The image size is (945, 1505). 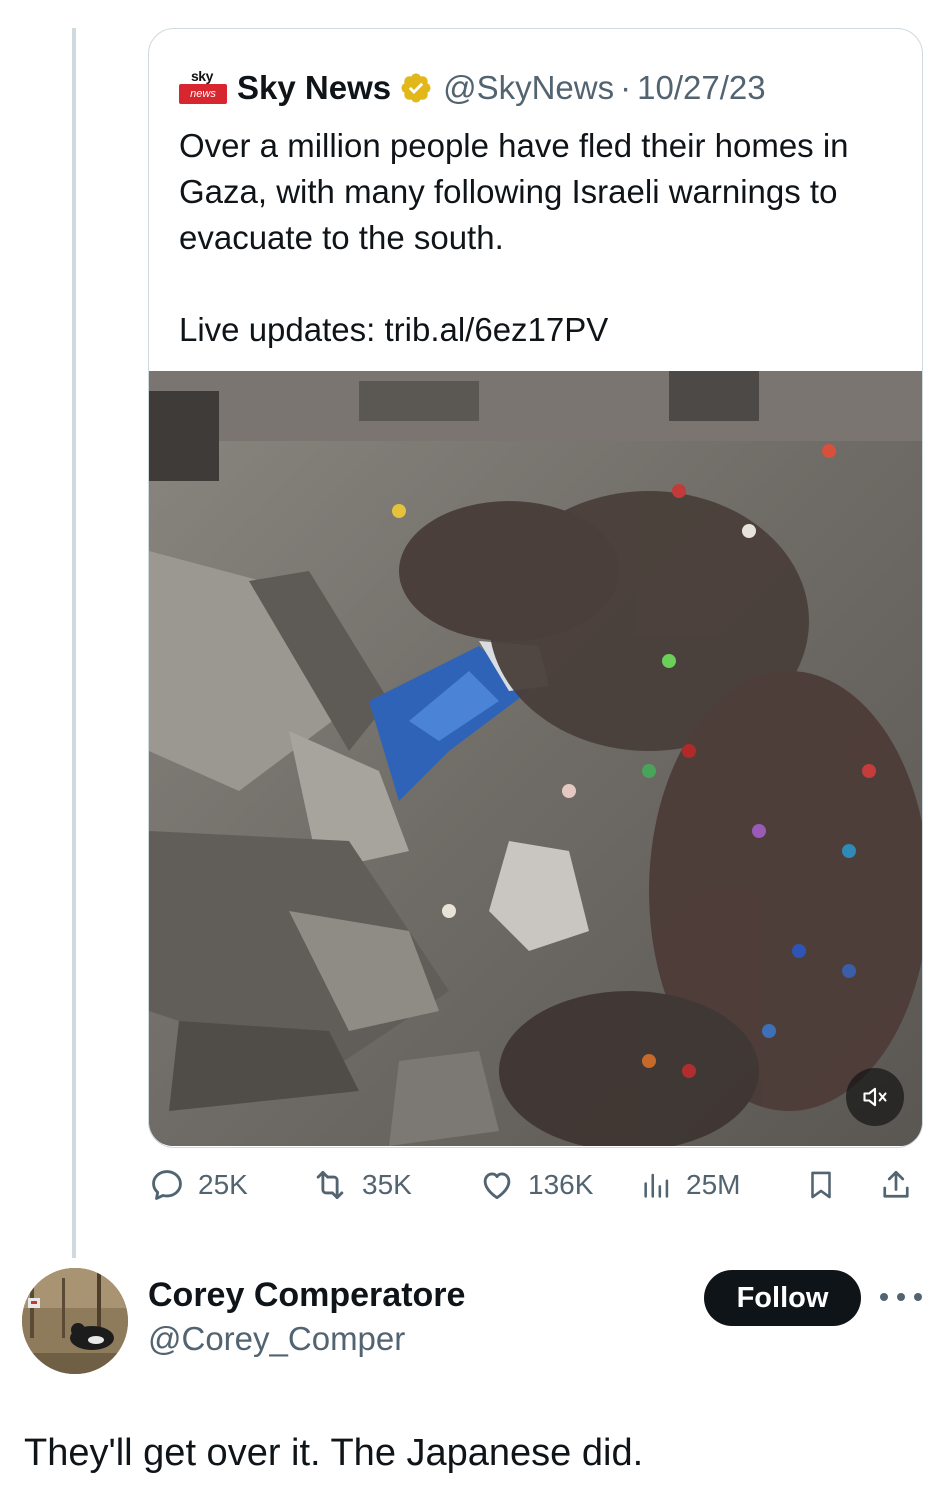 What do you see at coordinates (821, 1185) in the screenshot?
I see `bookmark-icon` at bounding box center [821, 1185].